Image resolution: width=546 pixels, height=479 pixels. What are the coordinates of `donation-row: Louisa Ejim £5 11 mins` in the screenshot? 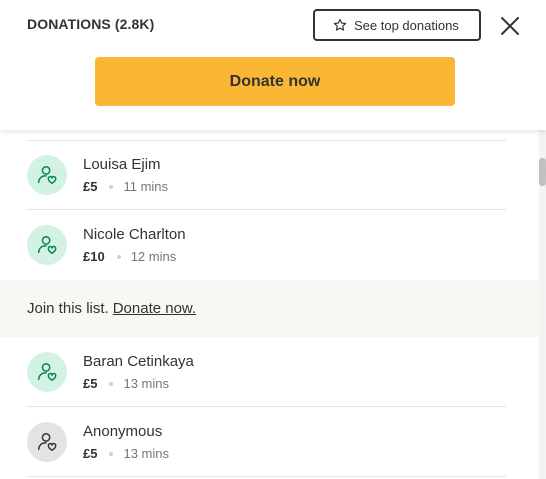 It's located at (253, 175).